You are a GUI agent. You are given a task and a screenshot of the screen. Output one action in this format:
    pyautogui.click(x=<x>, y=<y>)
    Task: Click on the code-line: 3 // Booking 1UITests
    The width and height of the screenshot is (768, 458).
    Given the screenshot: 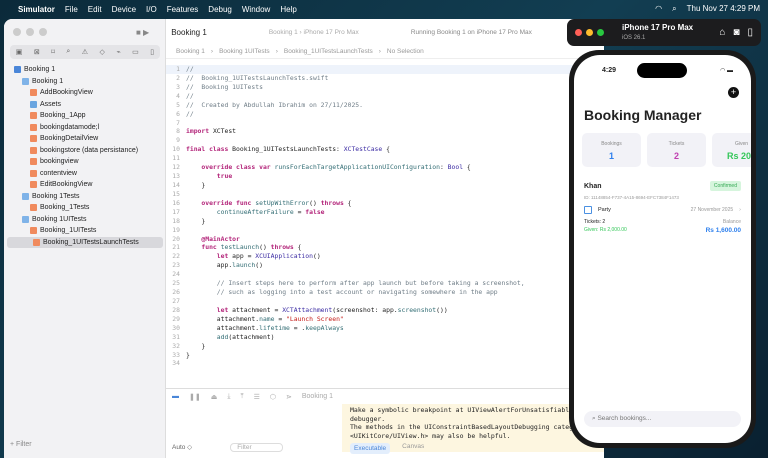 What is the action you would take?
    pyautogui.click(x=385, y=87)
    